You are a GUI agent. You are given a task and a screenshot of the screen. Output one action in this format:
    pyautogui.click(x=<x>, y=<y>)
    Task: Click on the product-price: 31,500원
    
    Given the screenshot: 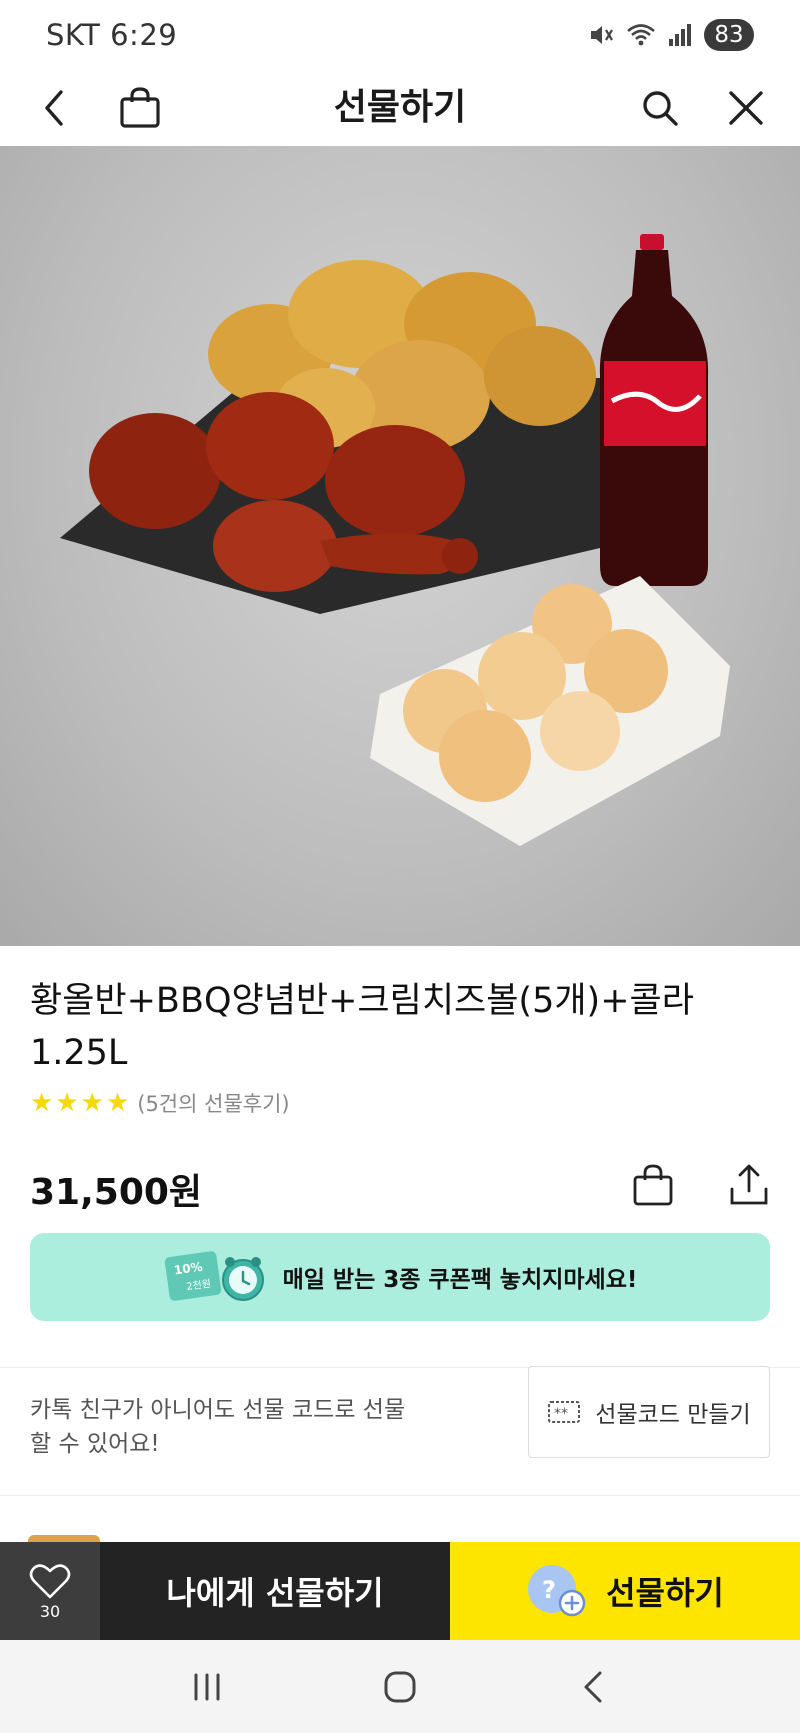 What is the action you would take?
    pyautogui.click(x=116, y=1192)
    